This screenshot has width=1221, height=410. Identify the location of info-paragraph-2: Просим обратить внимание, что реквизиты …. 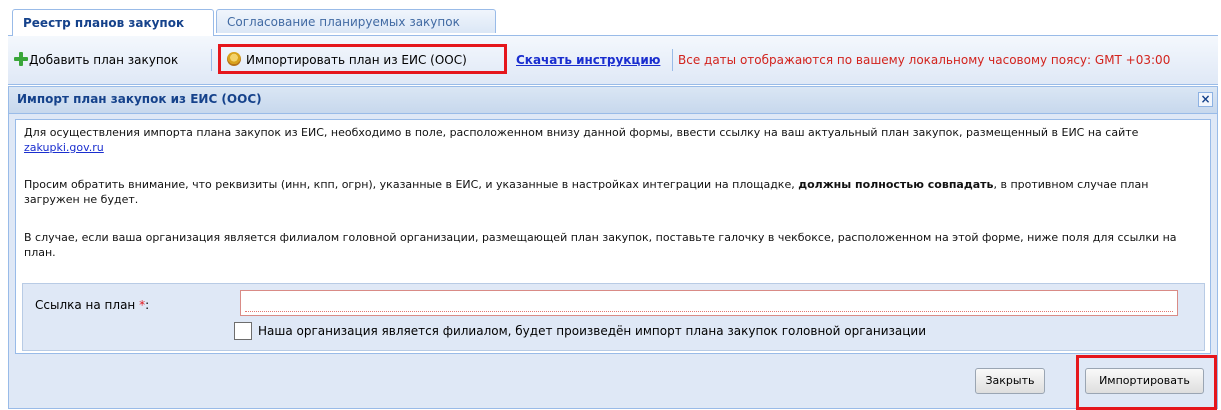
(614, 192).